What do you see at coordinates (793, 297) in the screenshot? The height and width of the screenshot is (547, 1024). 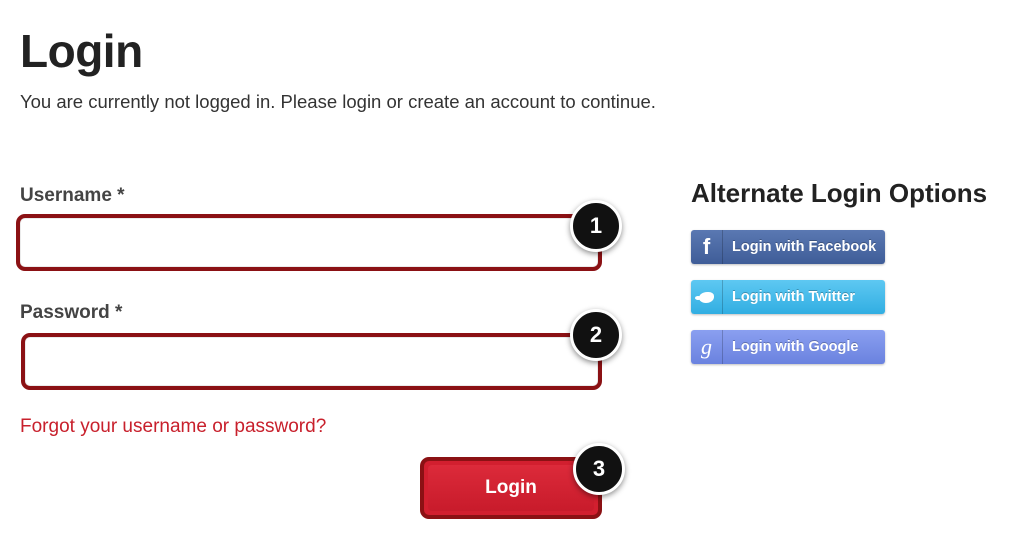 I see `login-twitter-label: Login with Twitter` at bounding box center [793, 297].